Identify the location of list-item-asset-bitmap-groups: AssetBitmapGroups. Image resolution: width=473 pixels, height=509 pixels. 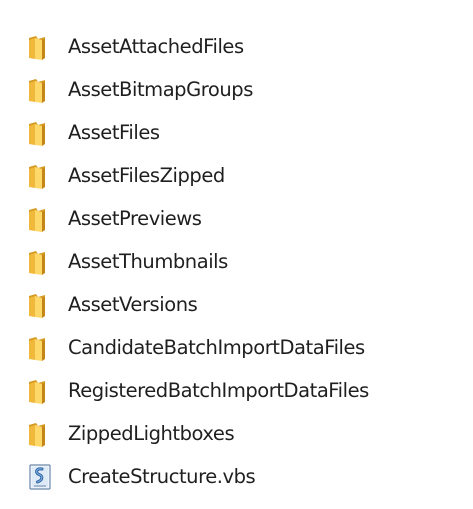
(245, 89).